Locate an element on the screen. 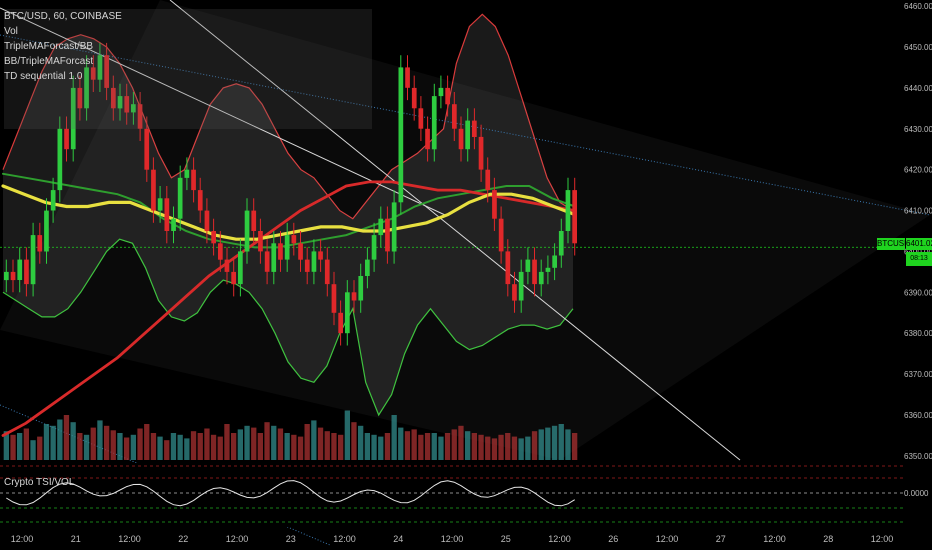 This screenshot has width=932, height=550. legend-item-vol: Vol is located at coordinates (188, 31).